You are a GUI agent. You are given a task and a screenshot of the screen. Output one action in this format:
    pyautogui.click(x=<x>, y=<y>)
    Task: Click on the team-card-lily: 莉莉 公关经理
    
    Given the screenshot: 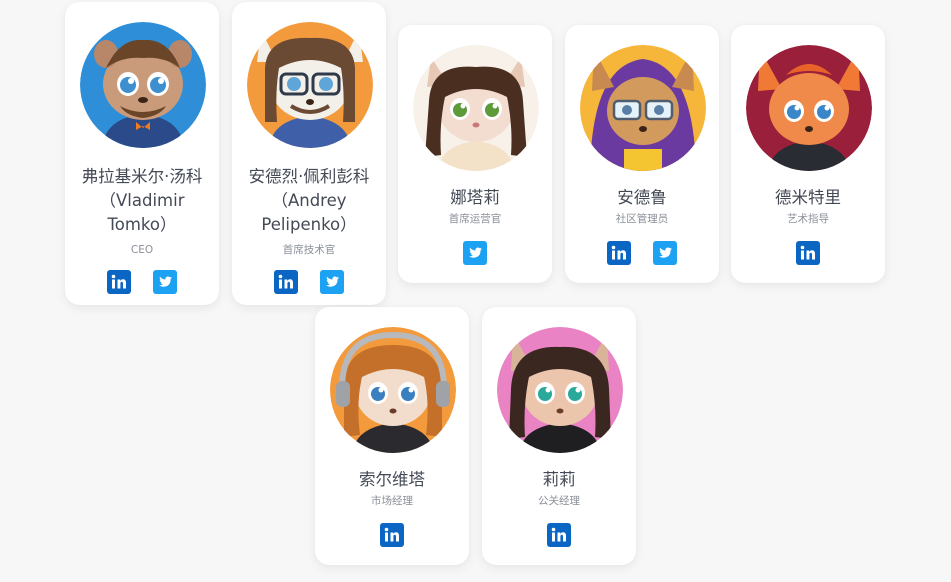 What is the action you would take?
    pyautogui.click(x=559, y=436)
    